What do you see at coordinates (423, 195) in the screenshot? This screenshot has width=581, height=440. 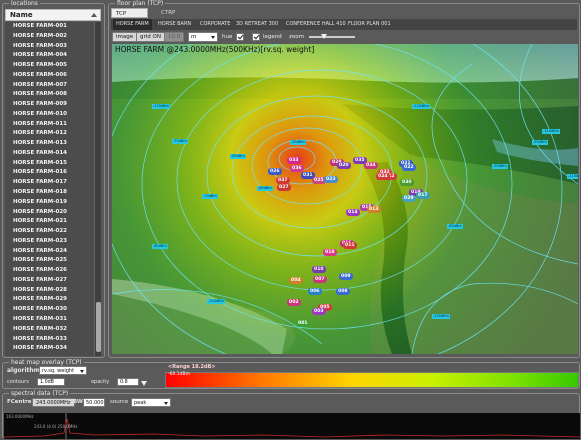 I see `access-point-marker: 017` at bounding box center [423, 195].